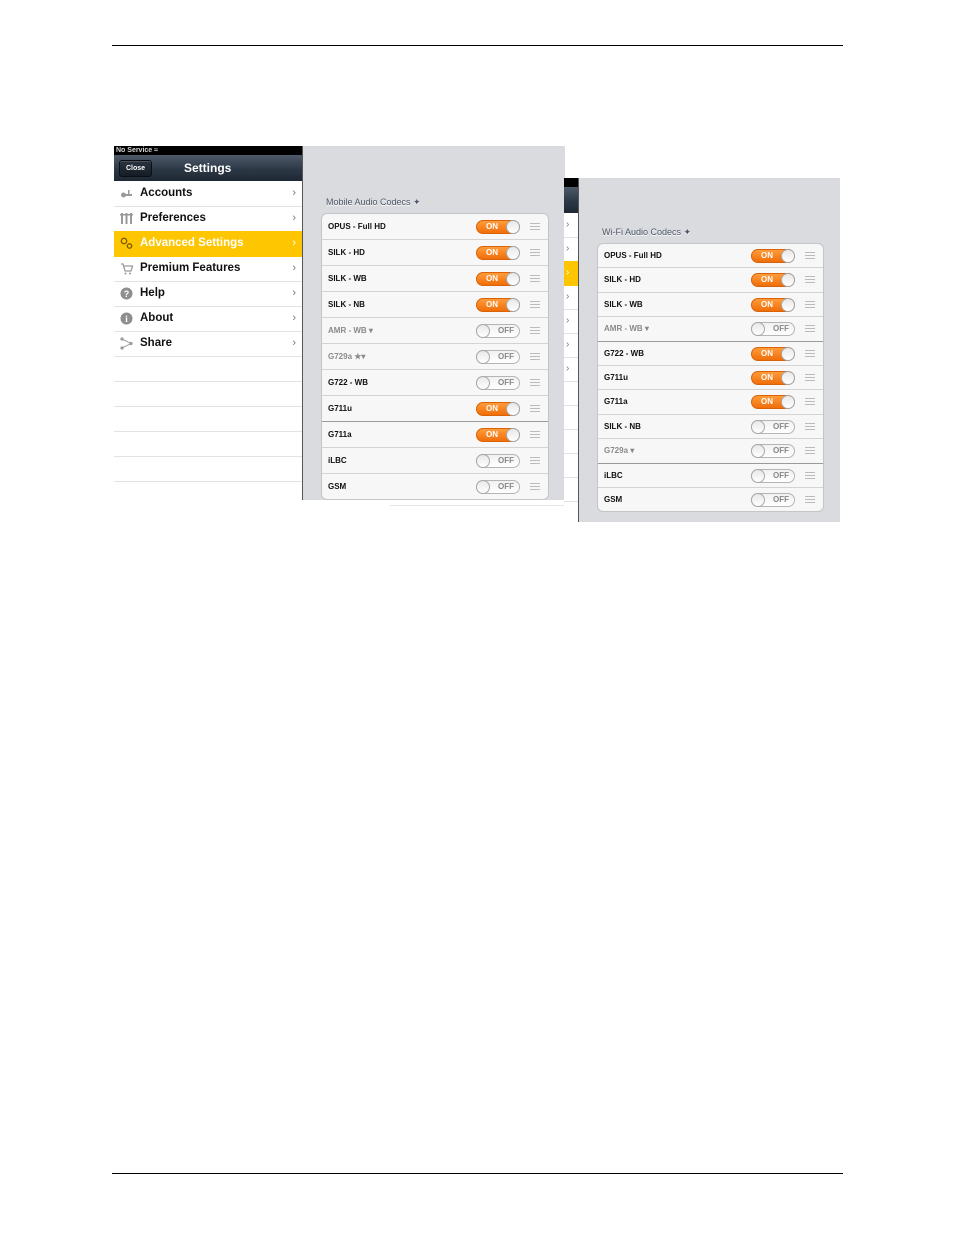 Image resolution: width=954 pixels, height=1235 pixels. What do you see at coordinates (613, 499) in the screenshot?
I see `codec-name: GSM` at bounding box center [613, 499].